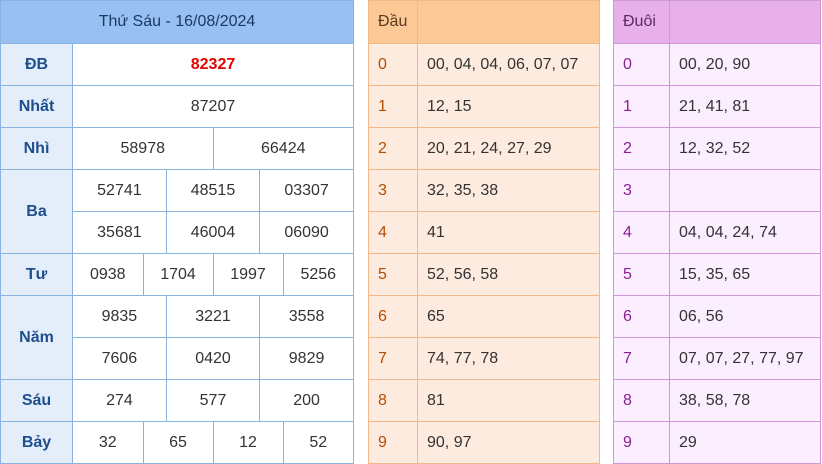 Image resolution: width=822 pixels, height=464 pixels. Describe the element at coordinates (508, 64) in the screenshot. I see `dau-numbers: 00, 04, 04, 06, 07, 07` at that location.